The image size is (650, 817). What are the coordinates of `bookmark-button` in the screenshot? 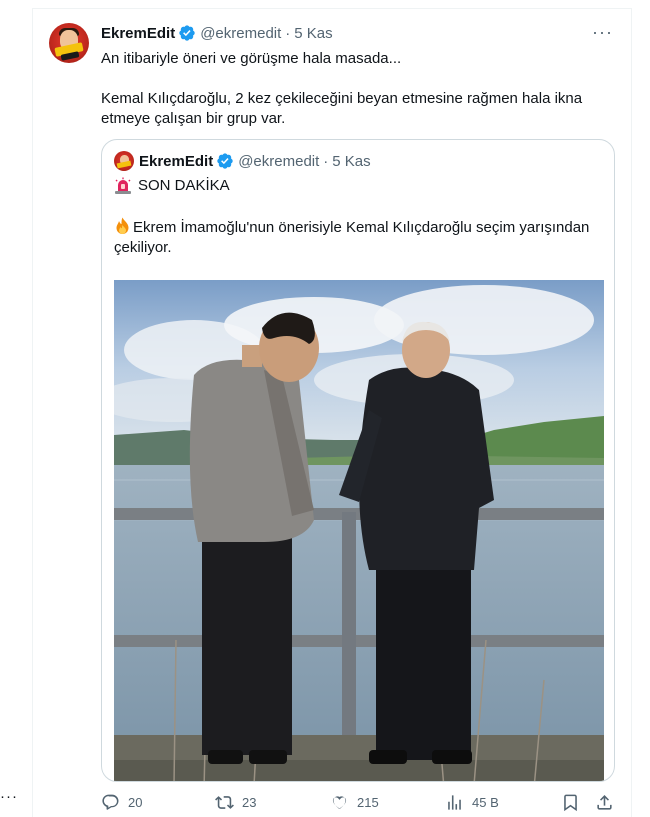 It's located at (574, 802).